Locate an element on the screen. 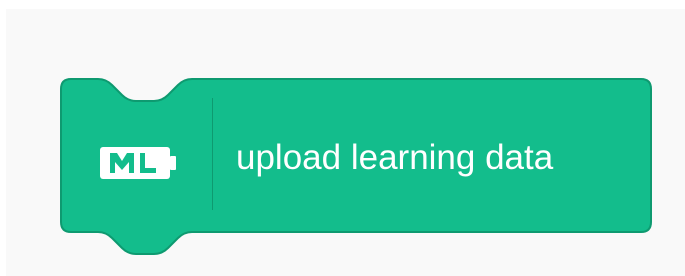 This screenshot has width=685, height=276. block-label: upload learning data is located at coordinates (395, 157).